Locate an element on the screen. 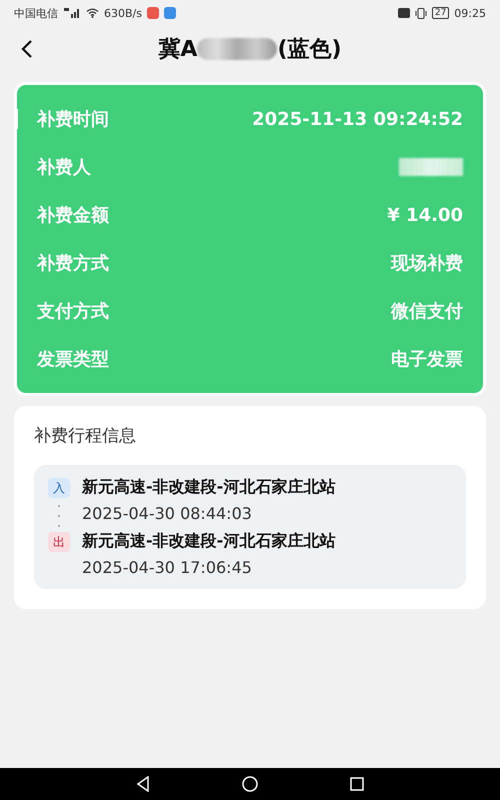  row-value: 微信支付 is located at coordinates (427, 311).